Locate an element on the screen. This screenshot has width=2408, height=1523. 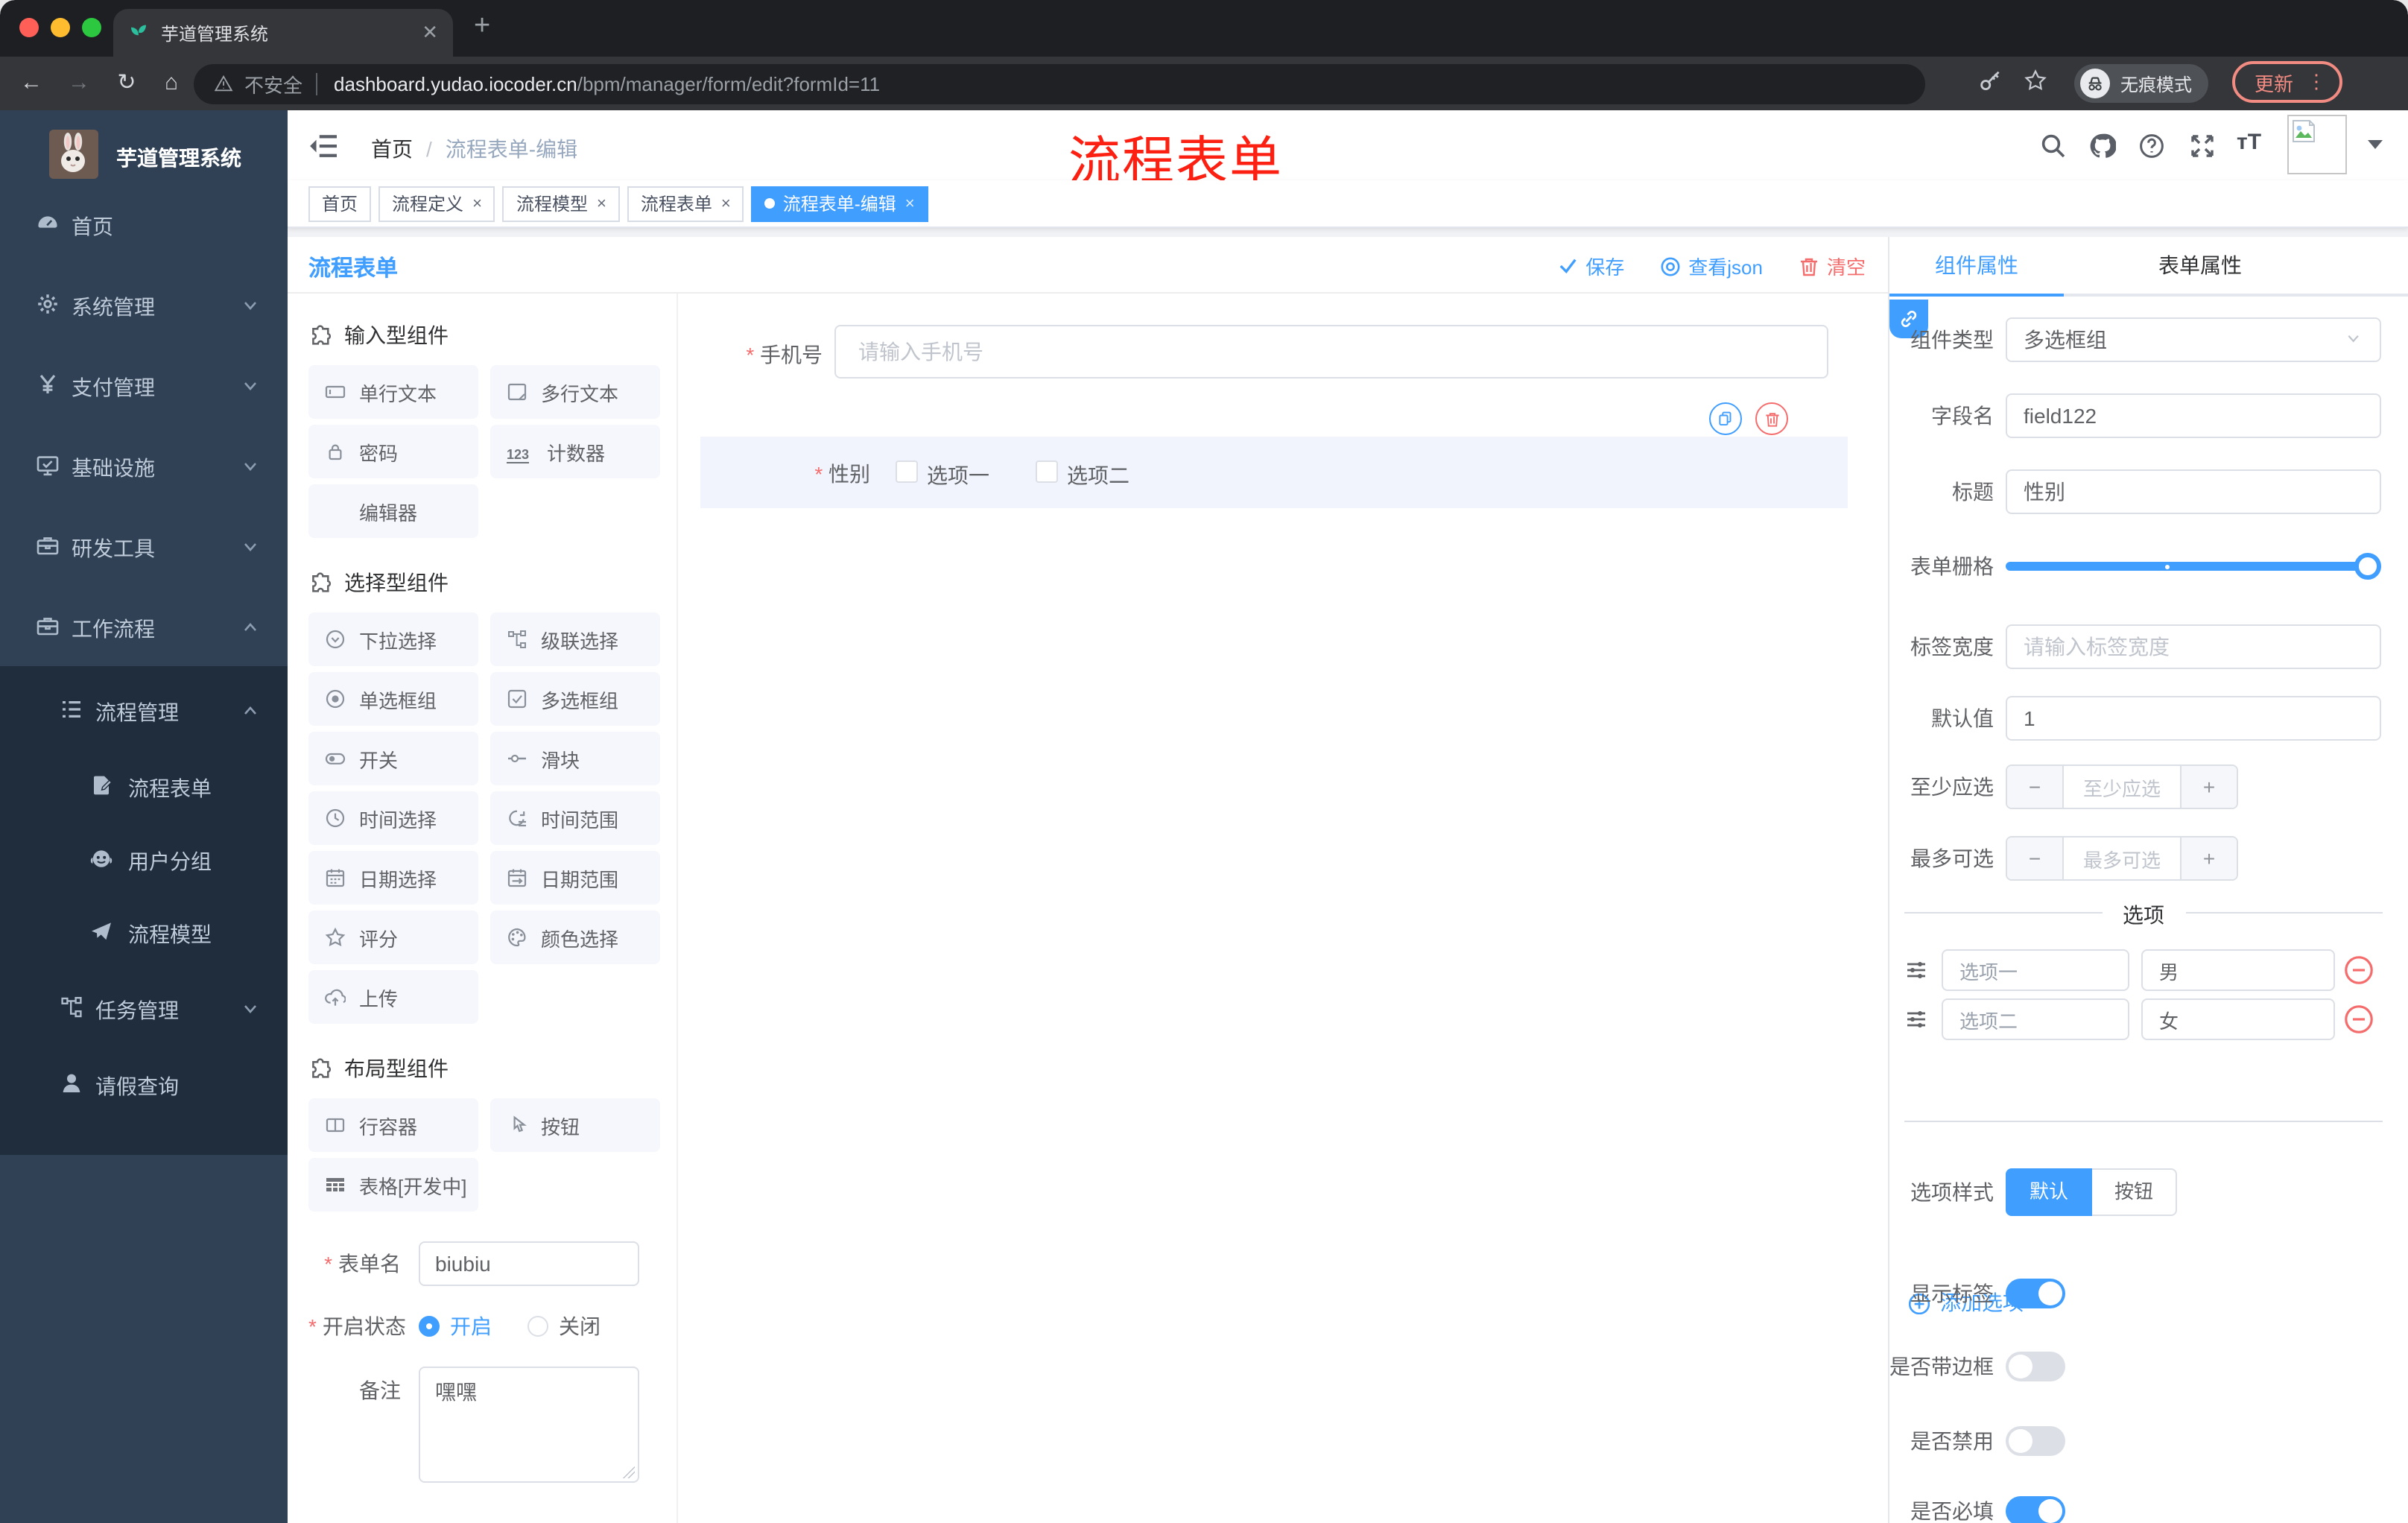
option-name-input: 选项一 is located at coordinates (2035, 970).